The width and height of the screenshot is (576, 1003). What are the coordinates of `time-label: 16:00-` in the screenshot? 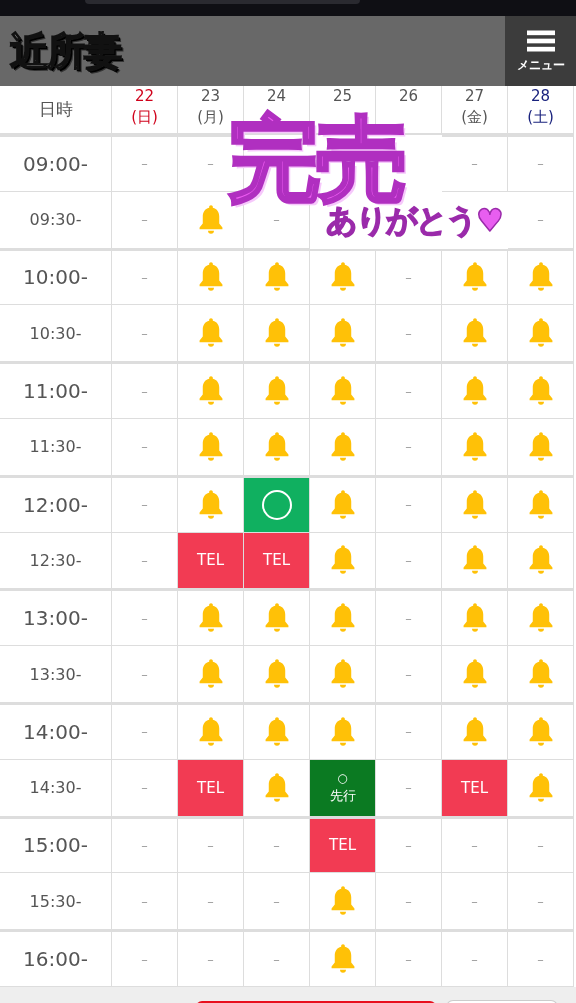 It's located at (55, 959).